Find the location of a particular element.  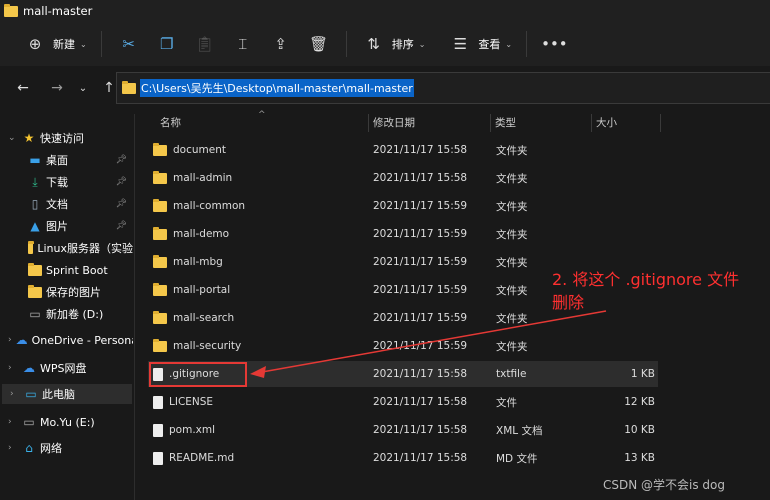

watermark: CSDN @学不会is dog is located at coordinates (664, 485).